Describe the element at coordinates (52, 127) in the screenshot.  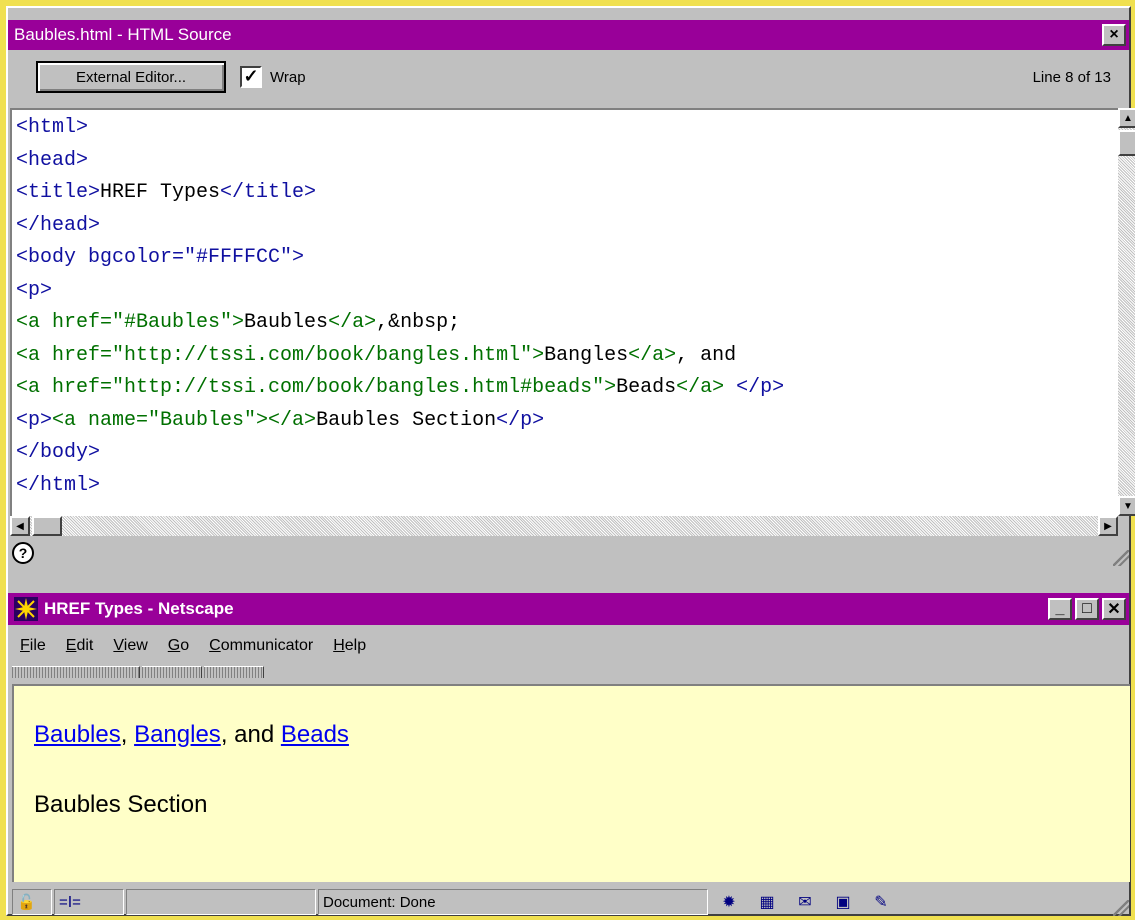
I see `code-token: <html>` at that location.